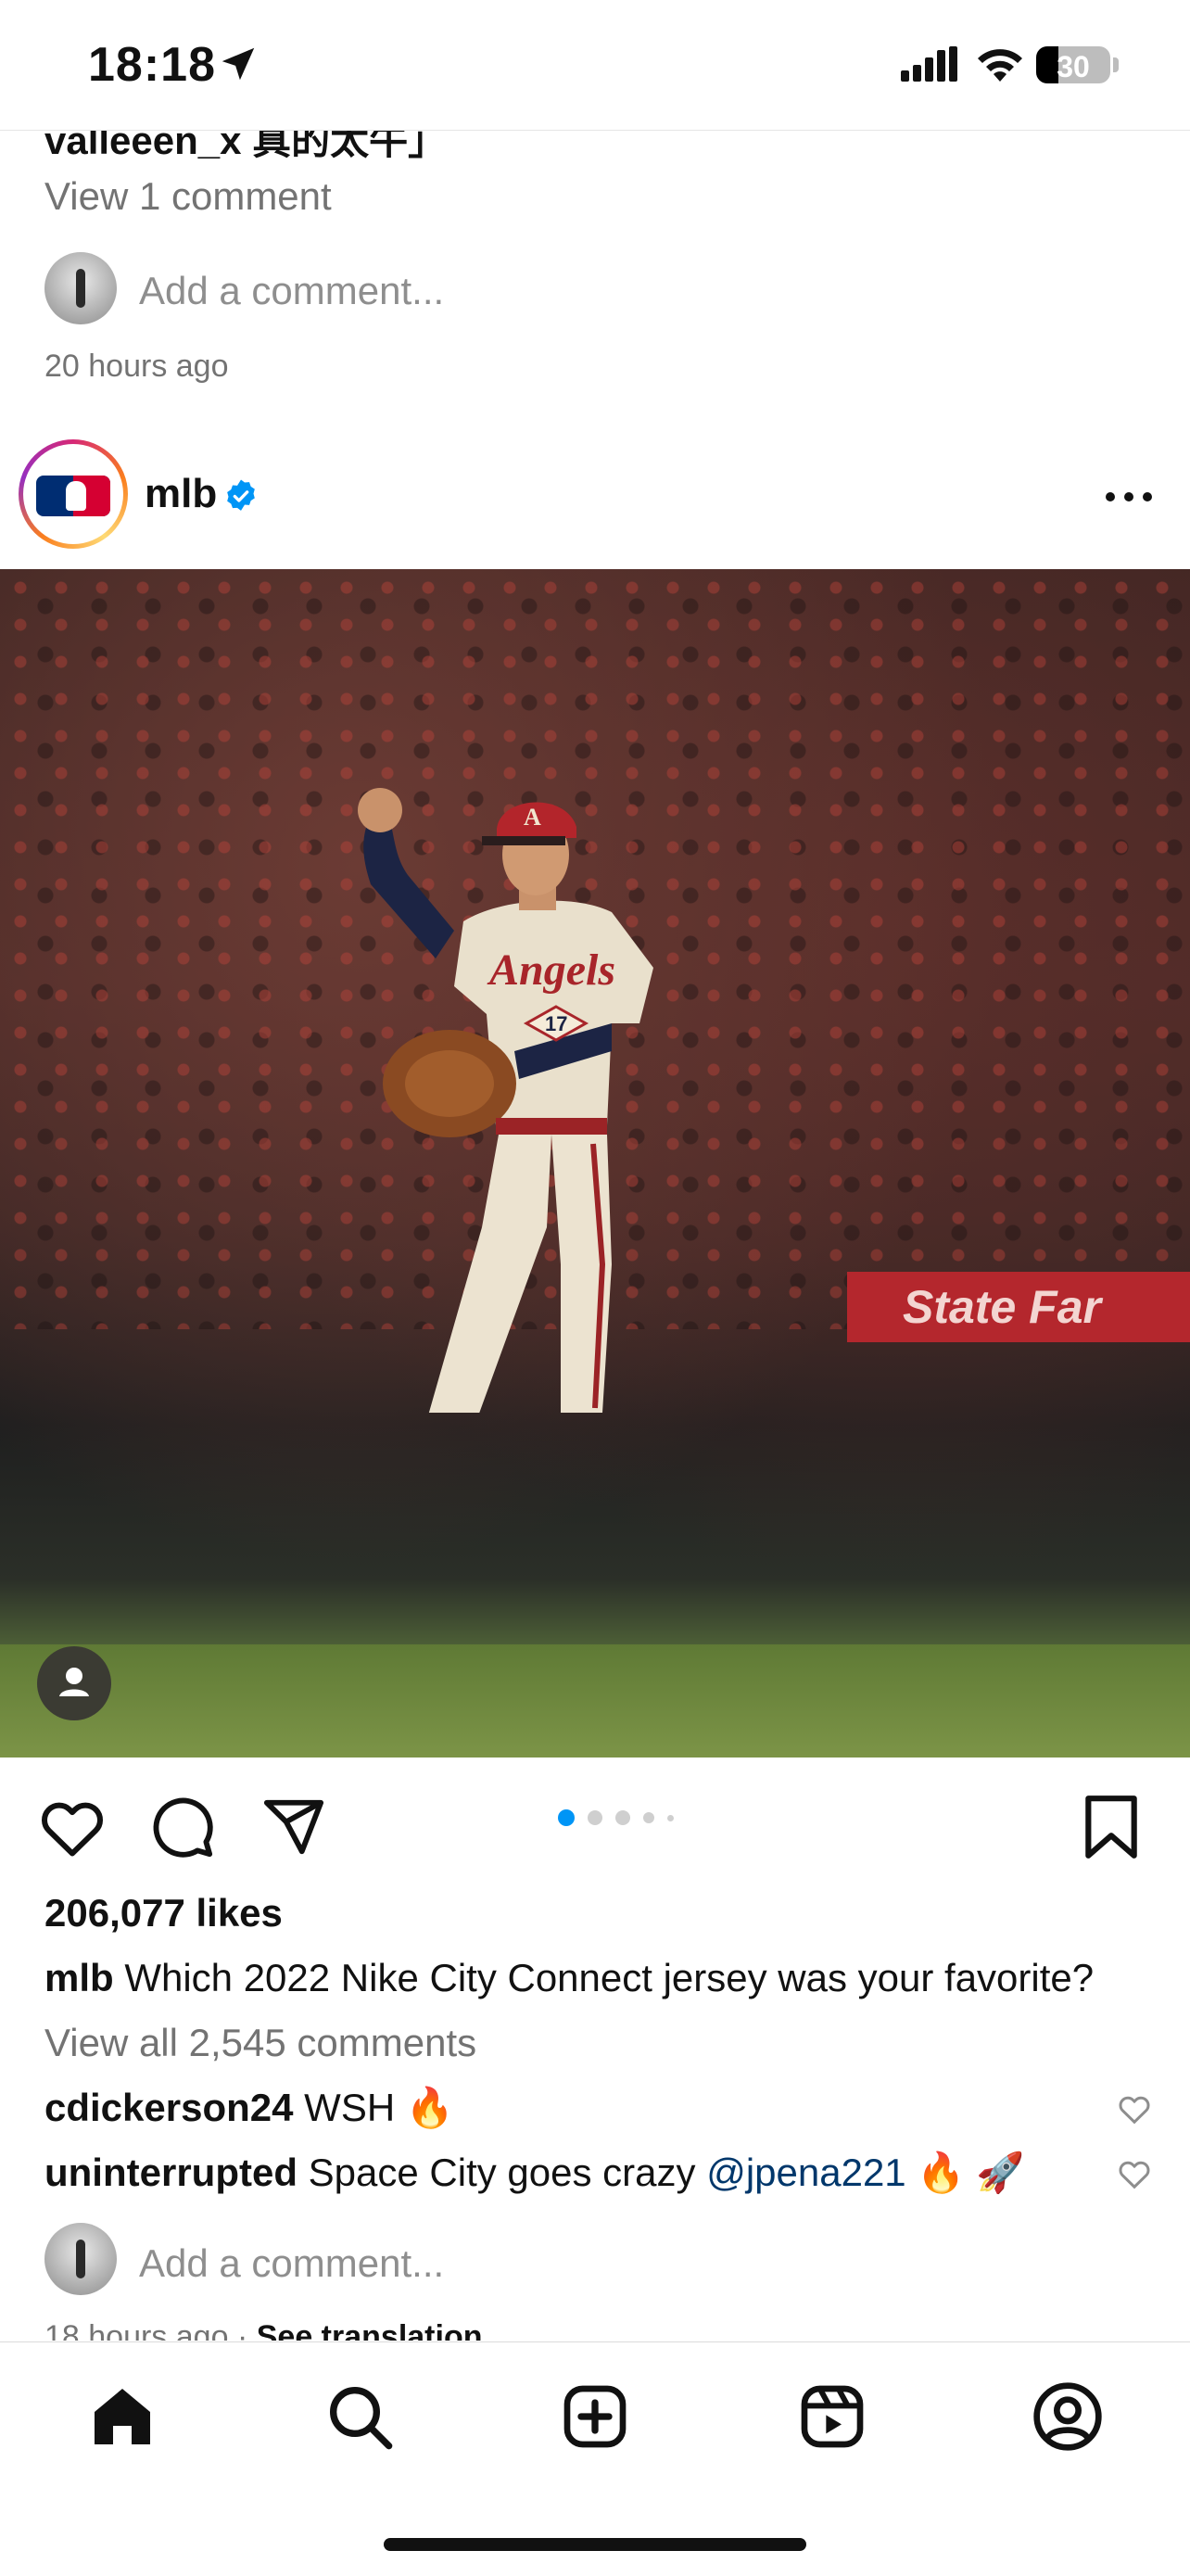 The image size is (1190, 2576). Describe the element at coordinates (163, 1913) in the screenshot. I see `likes-count: 206,077 likes` at that location.